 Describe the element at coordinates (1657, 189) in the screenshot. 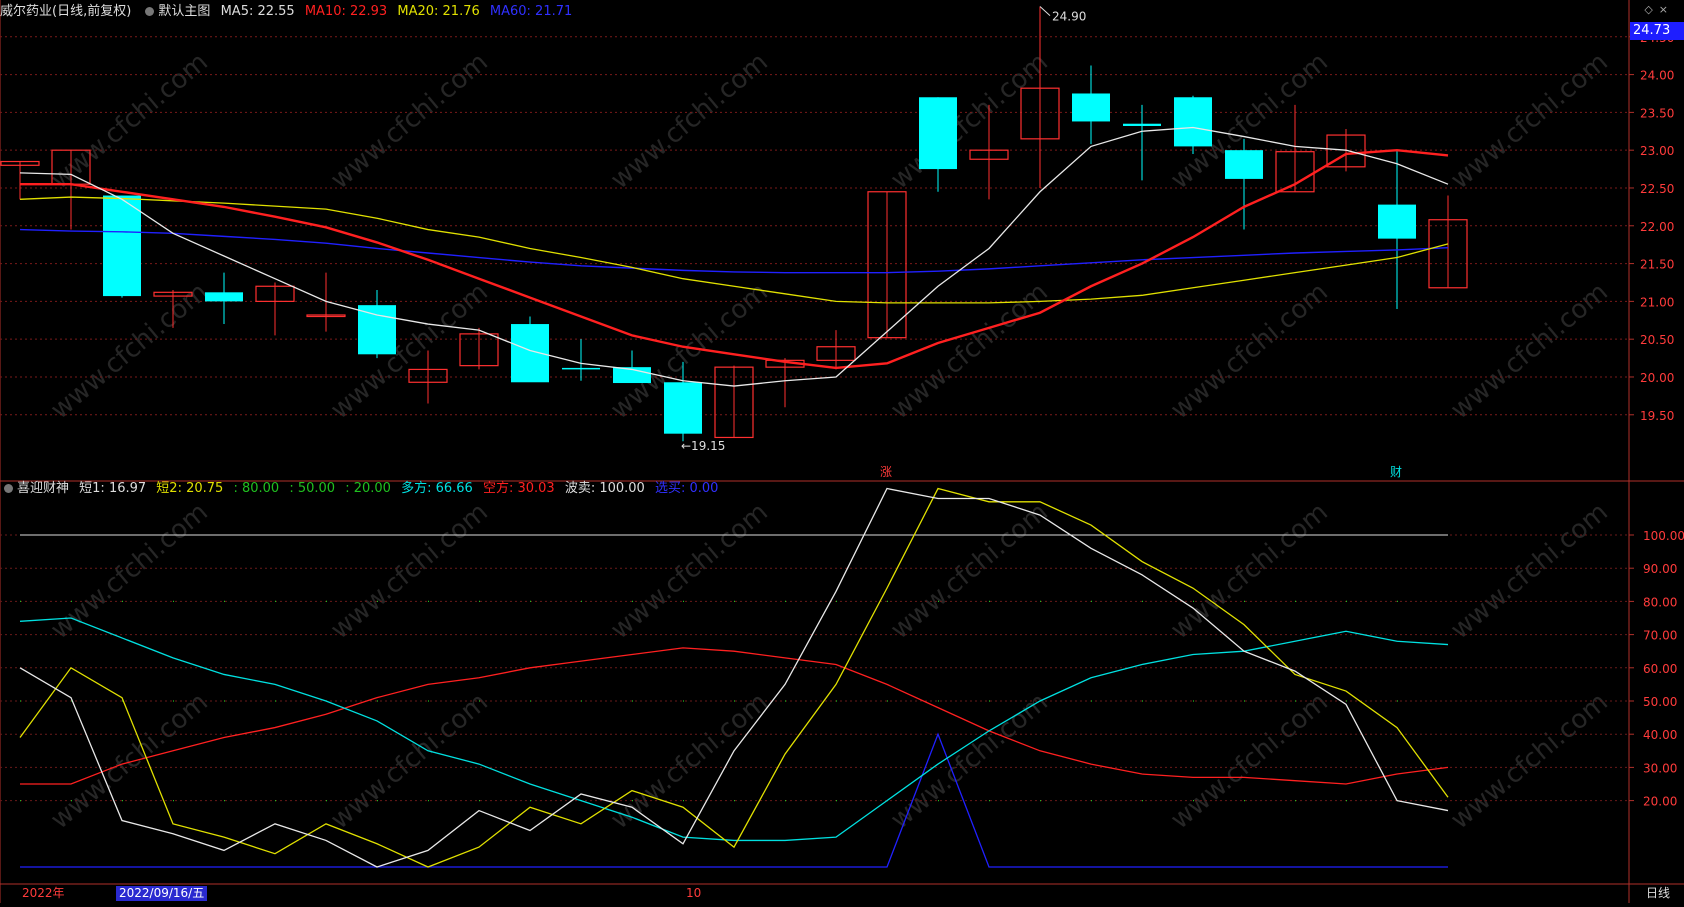

I see `price-tick-label: 22.50` at that location.